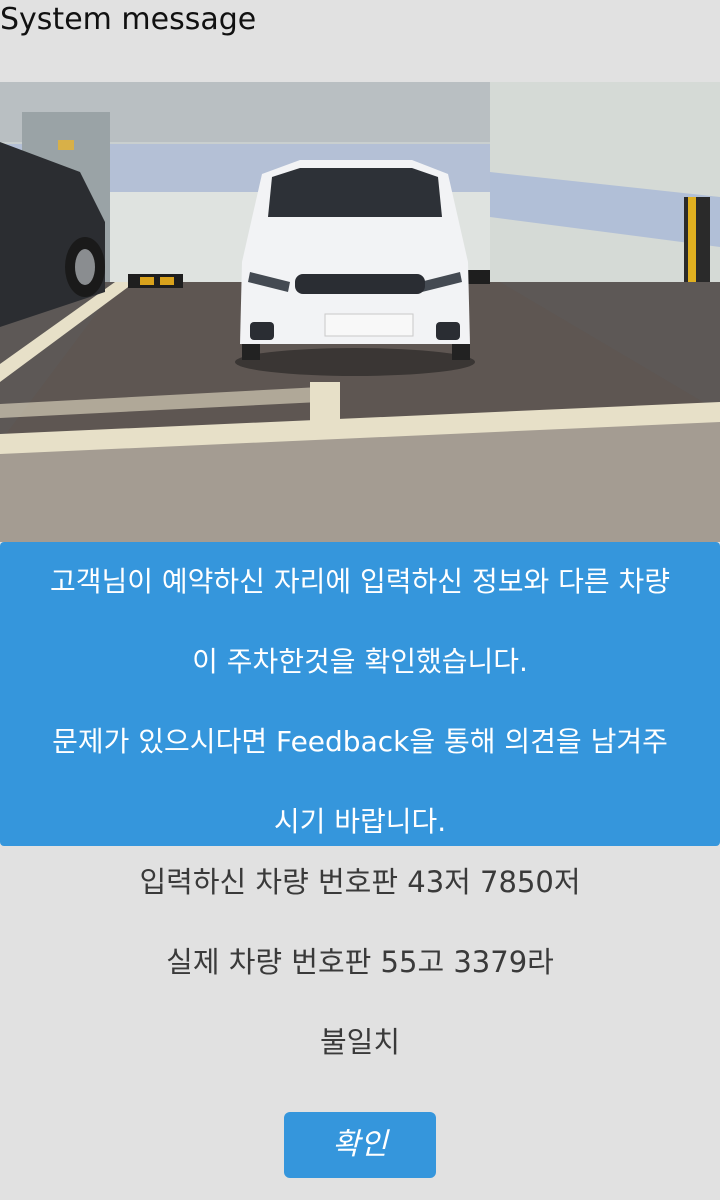 The image size is (720, 1200). Describe the element at coordinates (360, 661) in the screenshot. I see `message-line: 이 주차한것을 확인했습니다.` at that location.